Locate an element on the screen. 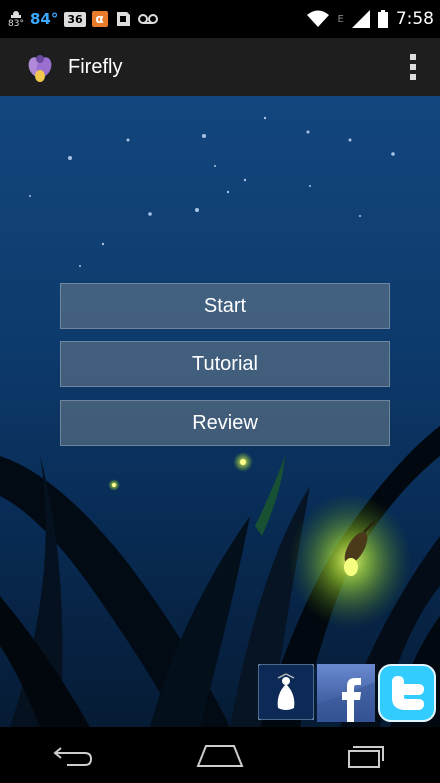  app-title: Firefly is located at coordinates (95, 66).